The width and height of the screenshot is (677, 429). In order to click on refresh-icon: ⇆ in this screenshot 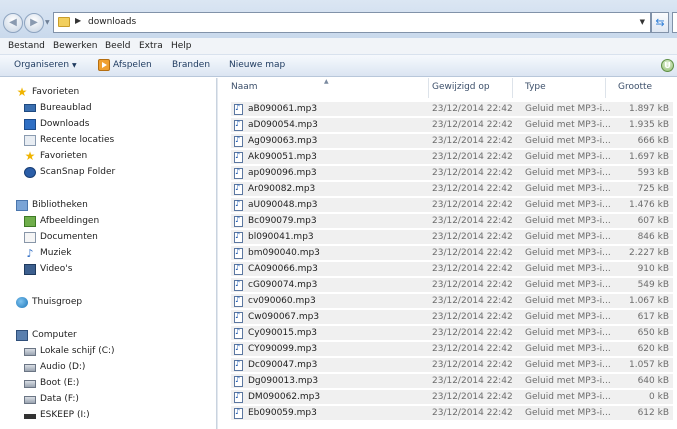, I will do `click(660, 22)`.